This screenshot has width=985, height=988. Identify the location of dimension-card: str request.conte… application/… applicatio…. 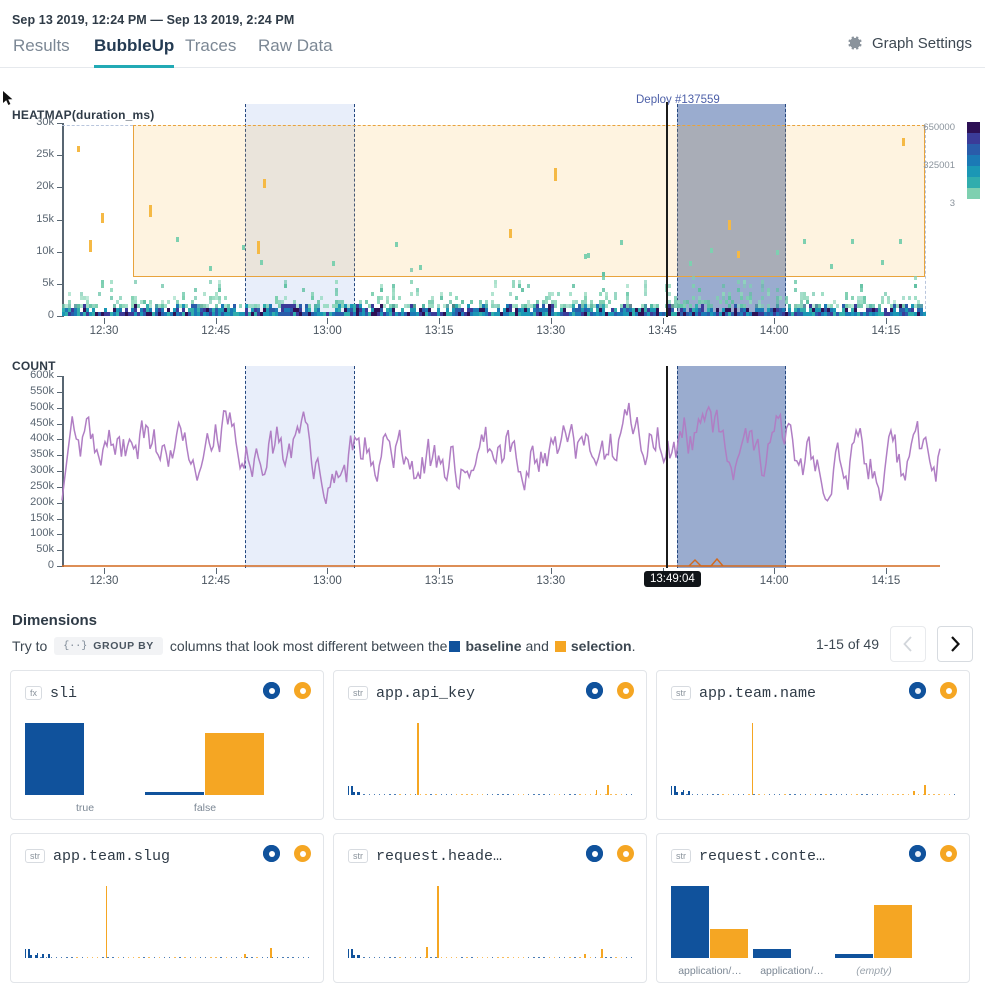
(813, 908).